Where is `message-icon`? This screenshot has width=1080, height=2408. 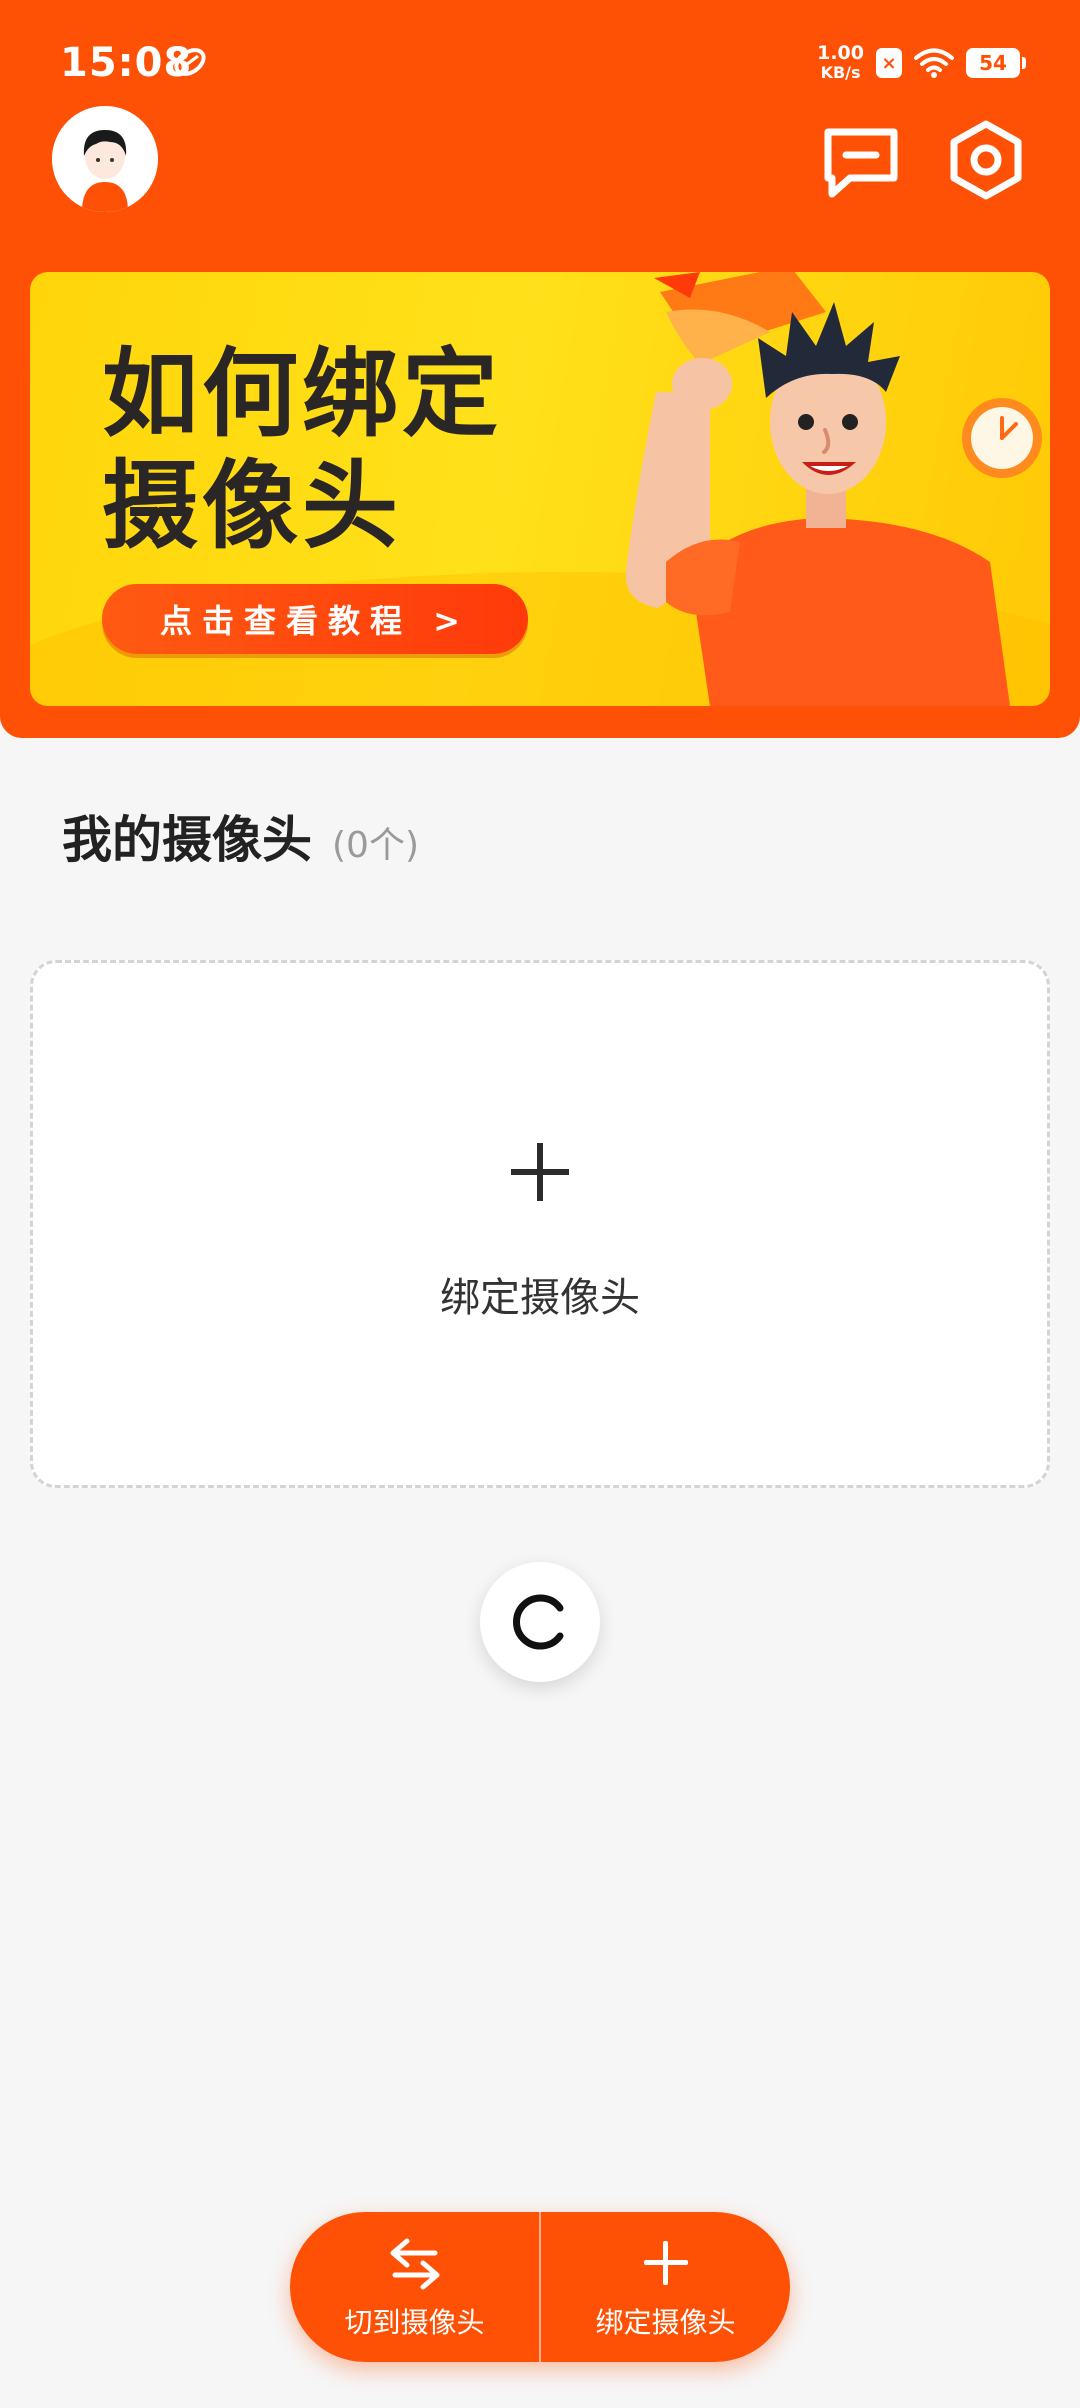
message-icon is located at coordinates (861, 163).